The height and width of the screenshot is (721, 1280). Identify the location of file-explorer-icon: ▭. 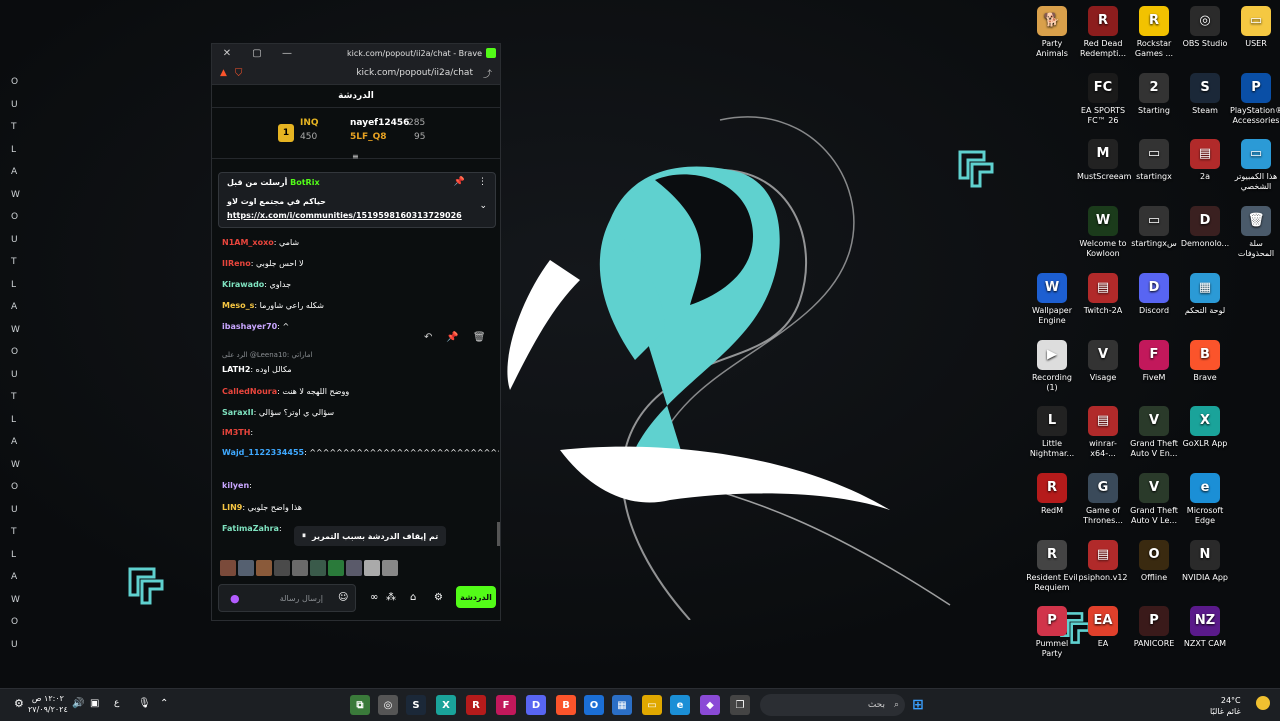
(652, 705).